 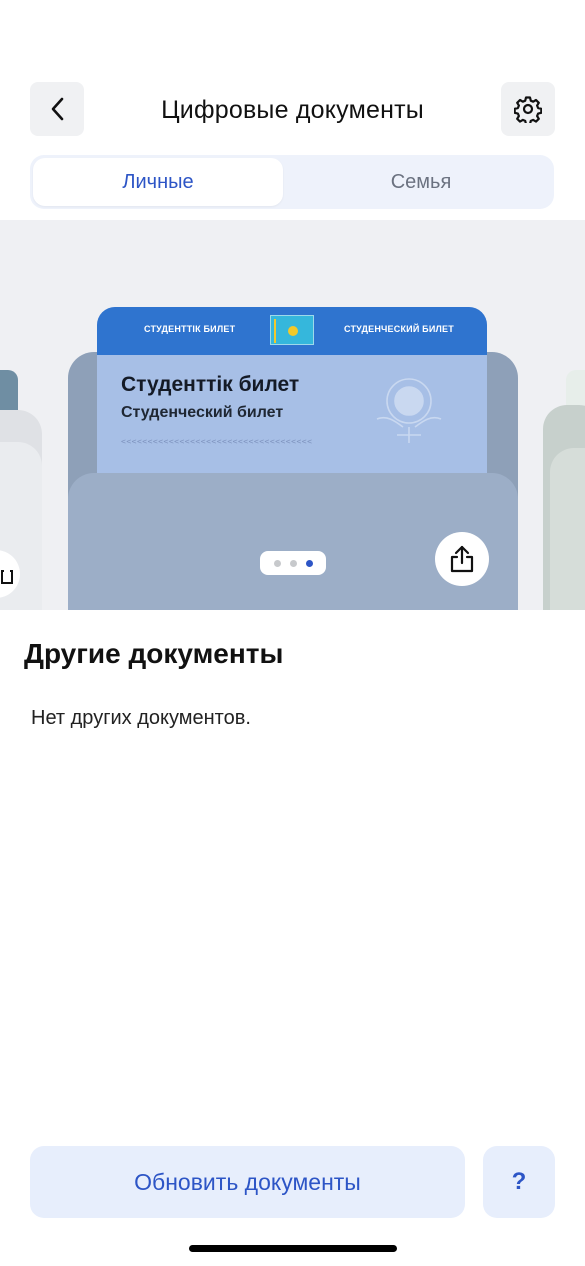 What do you see at coordinates (202, 412) in the screenshot?
I see `card-subtitle: Студенческий билет` at bounding box center [202, 412].